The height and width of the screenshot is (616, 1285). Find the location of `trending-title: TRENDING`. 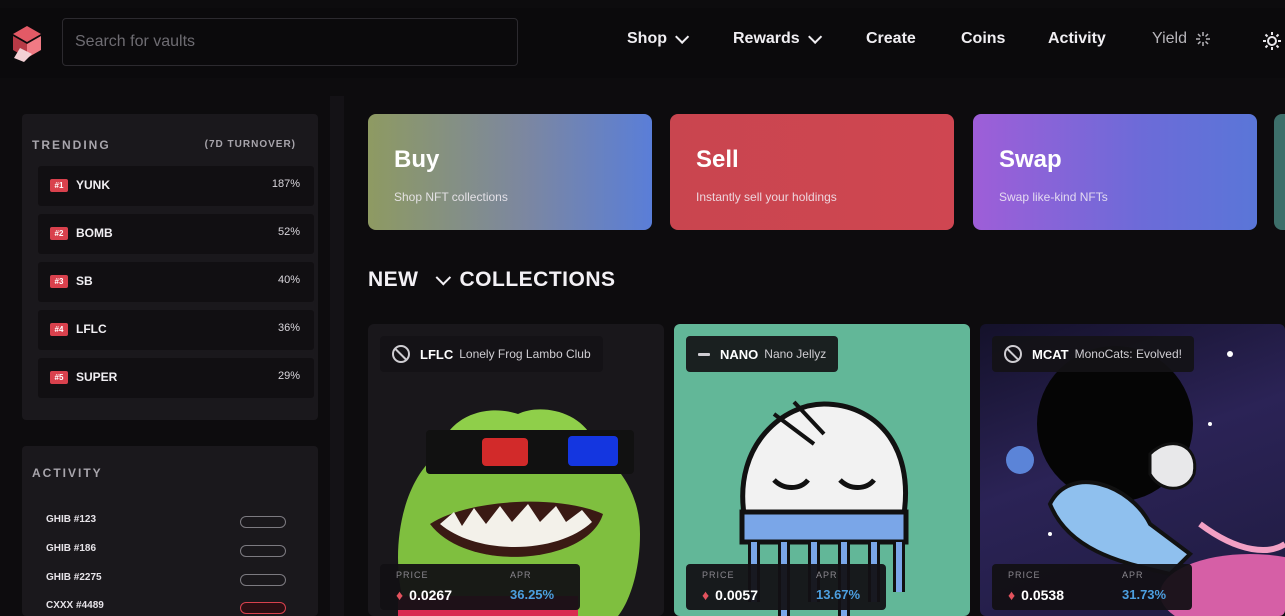

trending-title: TRENDING is located at coordinates (71, 145).